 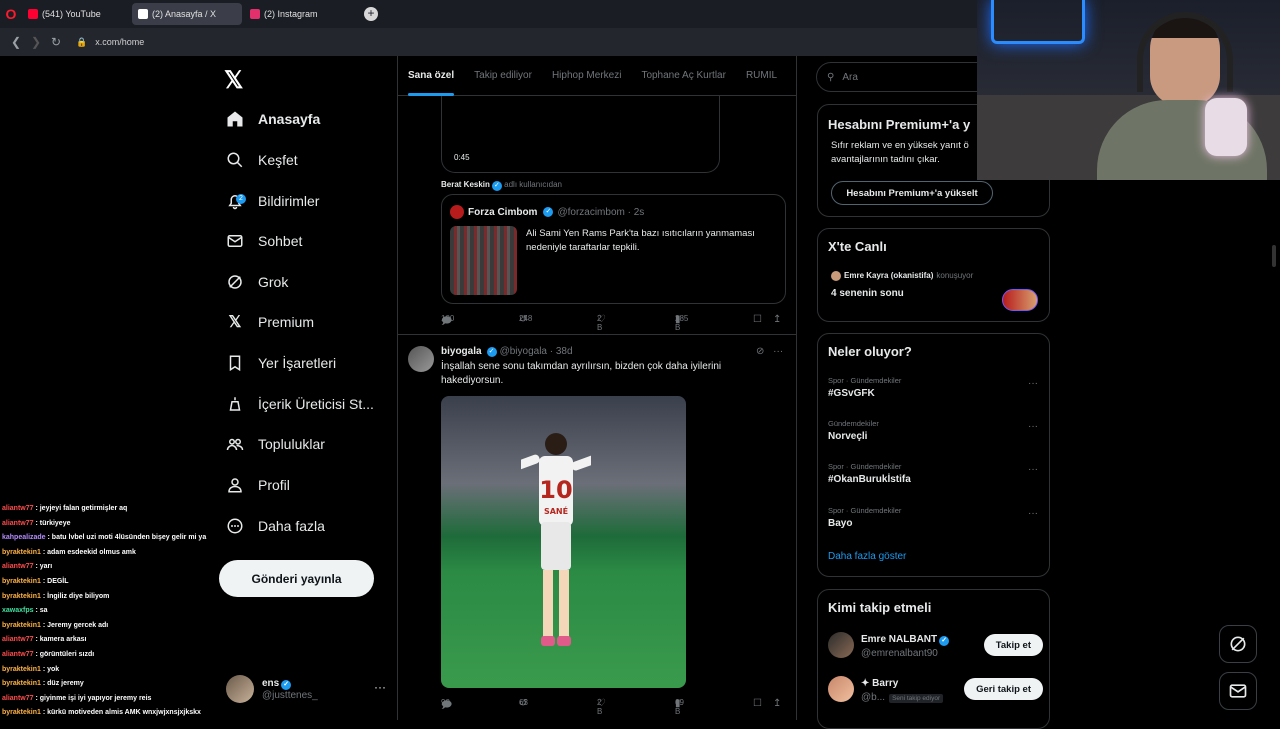 What do you see at coordinates (933, 387) in the screenshot?
I see `trend-item: Spor · Gündemdekiler #GSvGFK ···` at bounding box center [933, 387].